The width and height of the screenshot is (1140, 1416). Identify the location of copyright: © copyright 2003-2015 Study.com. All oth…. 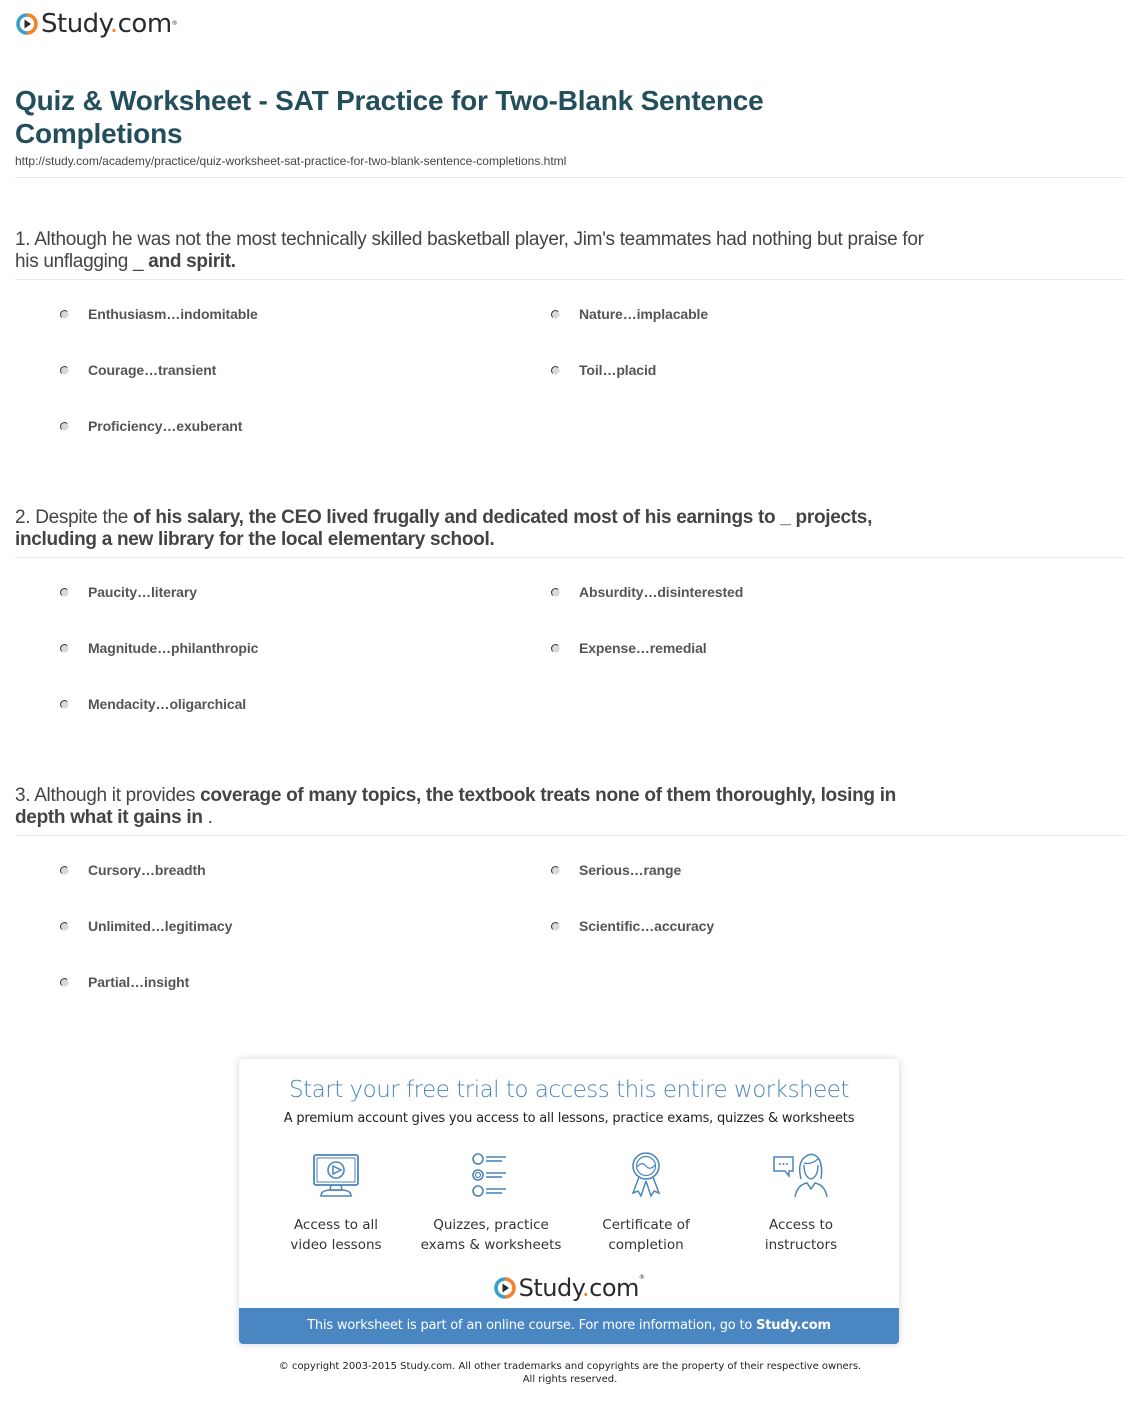
(570, 1373).